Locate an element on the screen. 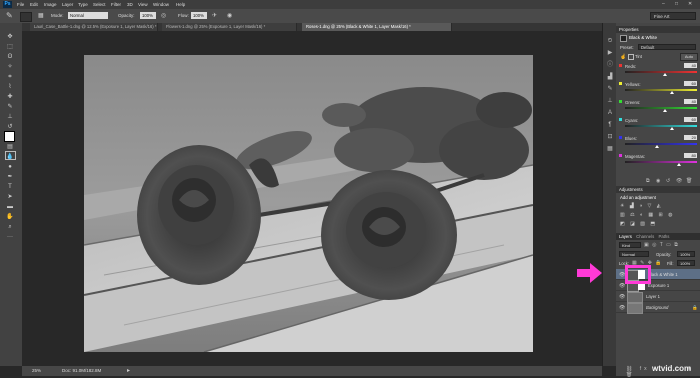 This screenshot has width=700, height=378. tab-paths: Paths is located at coordinates (663, 236).